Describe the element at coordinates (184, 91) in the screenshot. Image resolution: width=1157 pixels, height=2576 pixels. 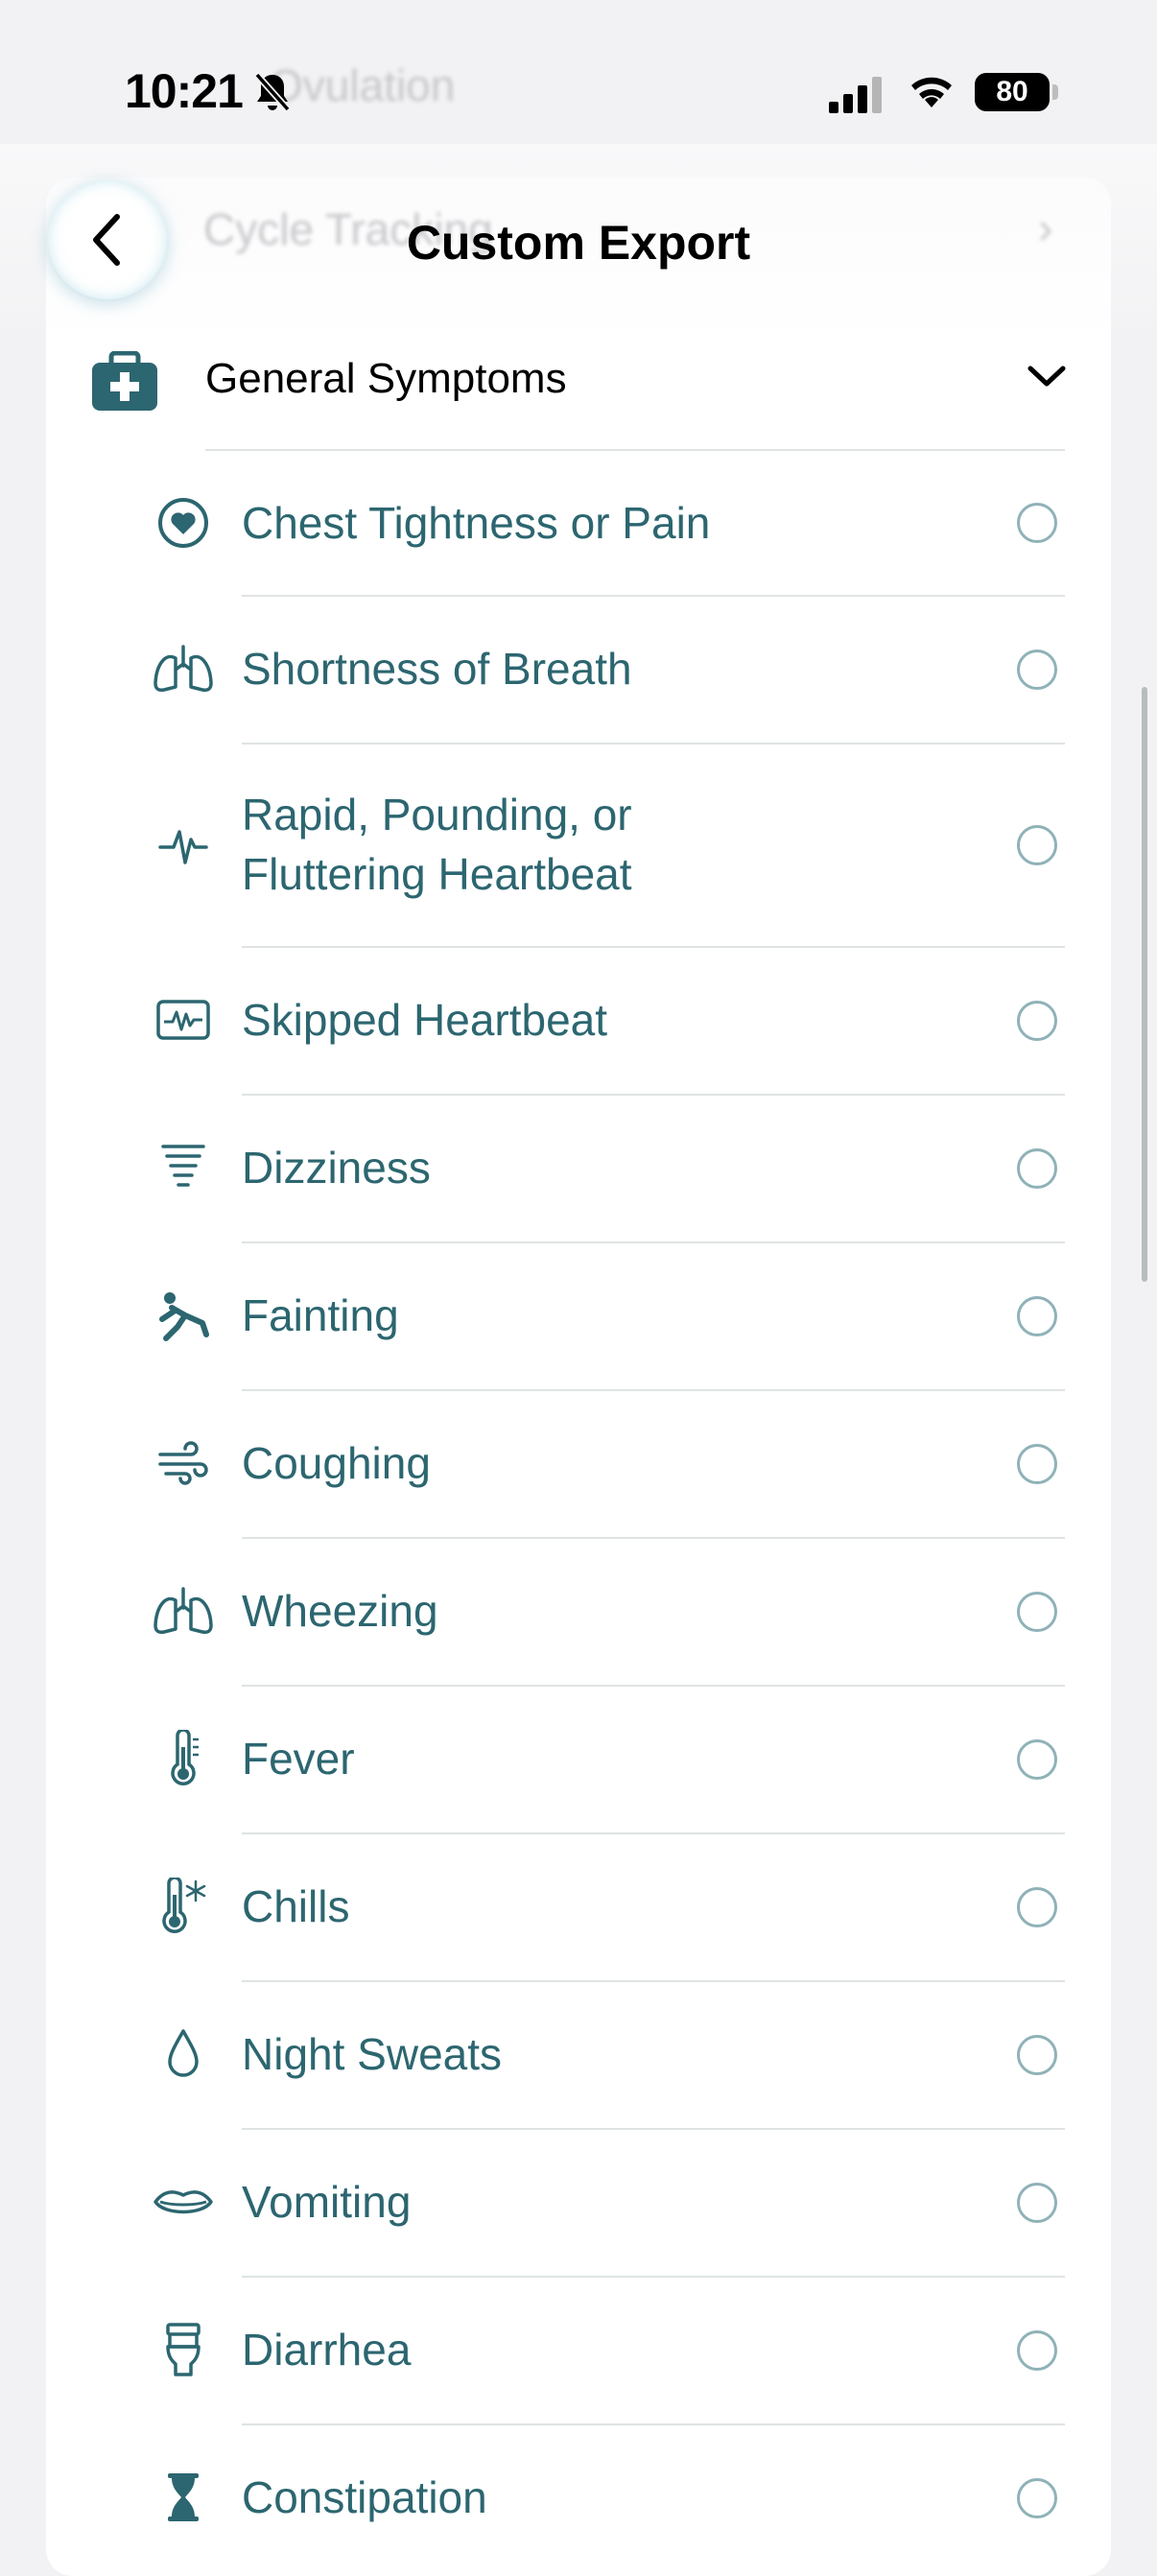
I see `status-time: 10:21` at that location.